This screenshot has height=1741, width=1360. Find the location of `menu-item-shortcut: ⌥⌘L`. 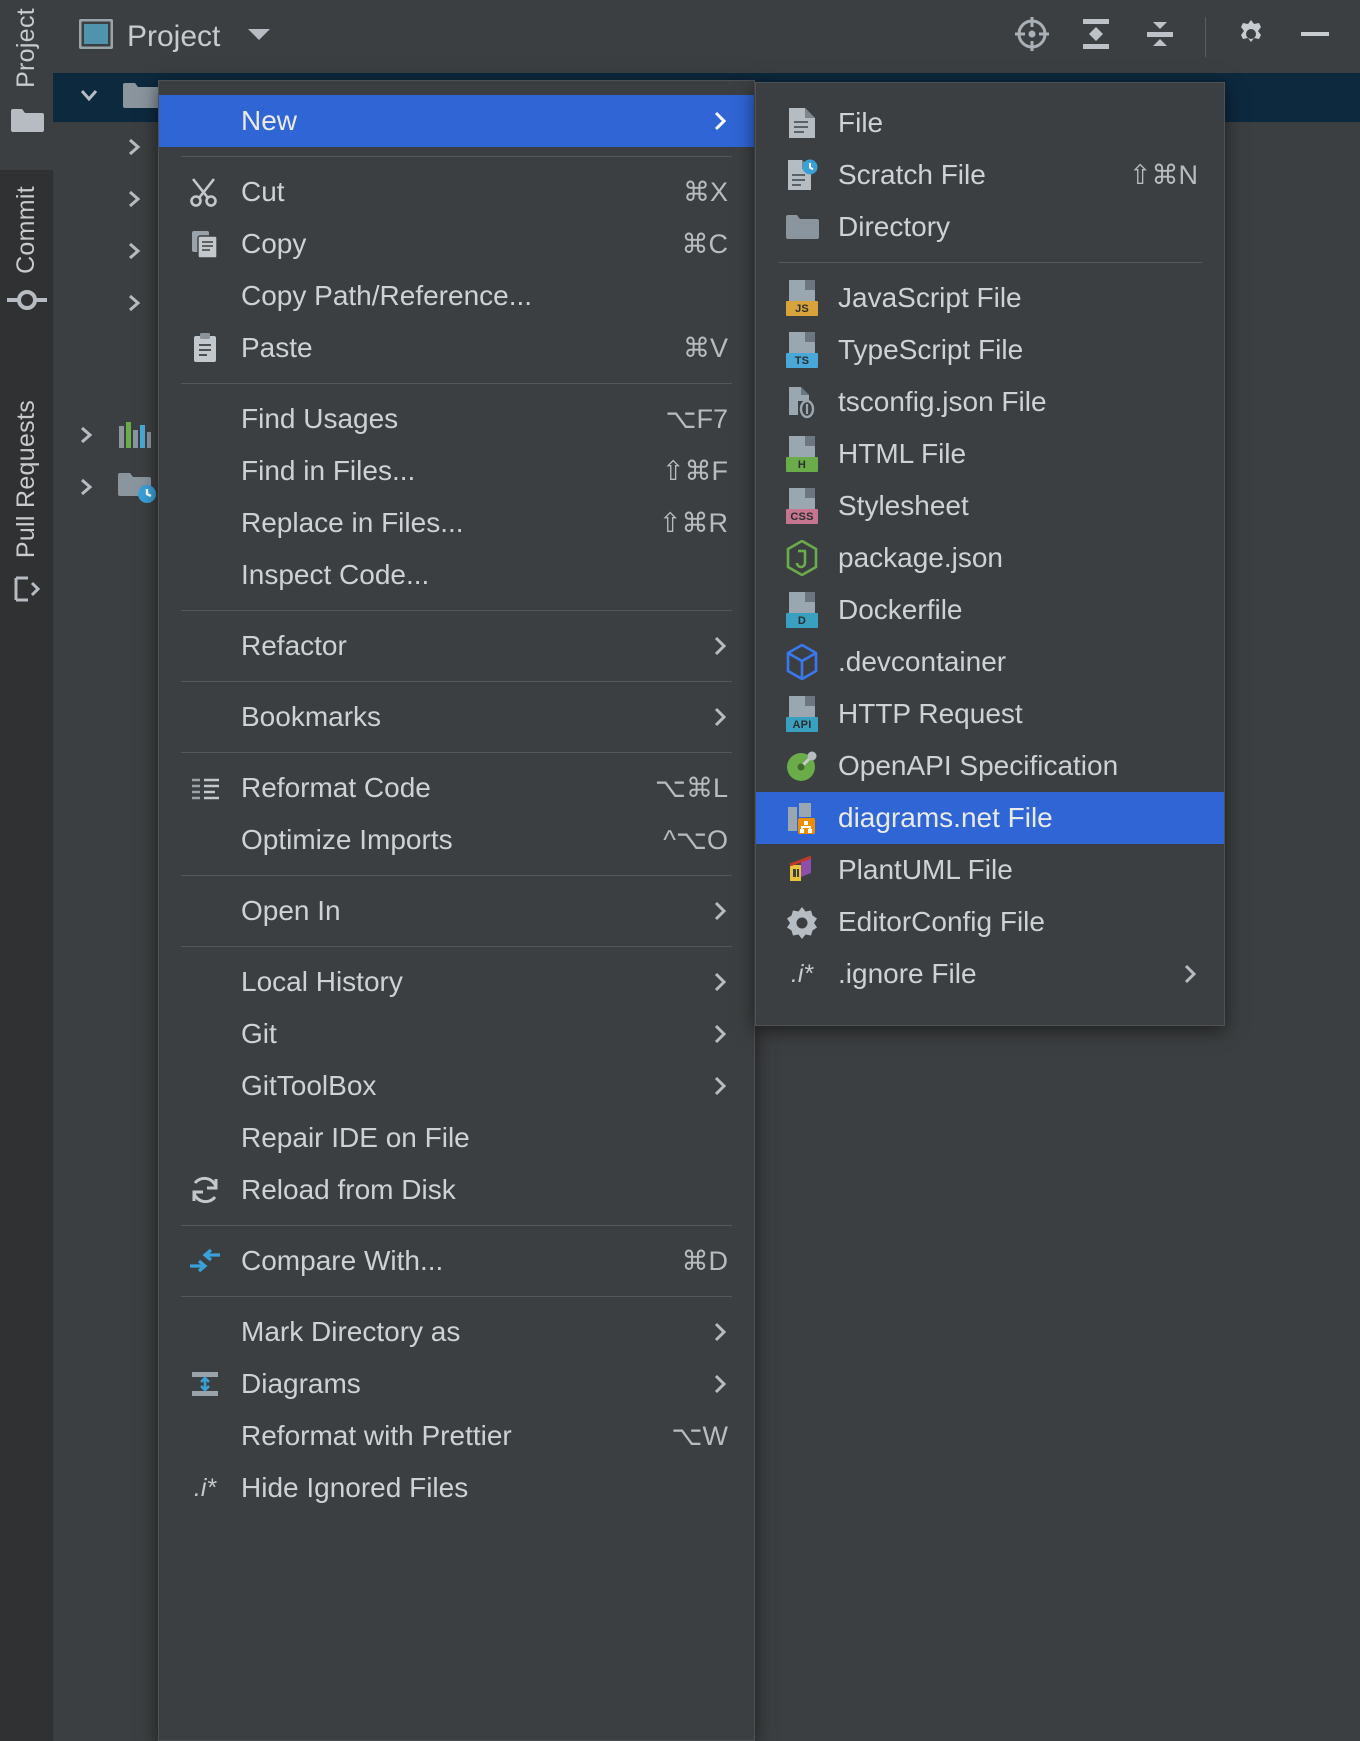

menu-item-shortcut: ⌥⌘L is located at coordinates (691, 787).